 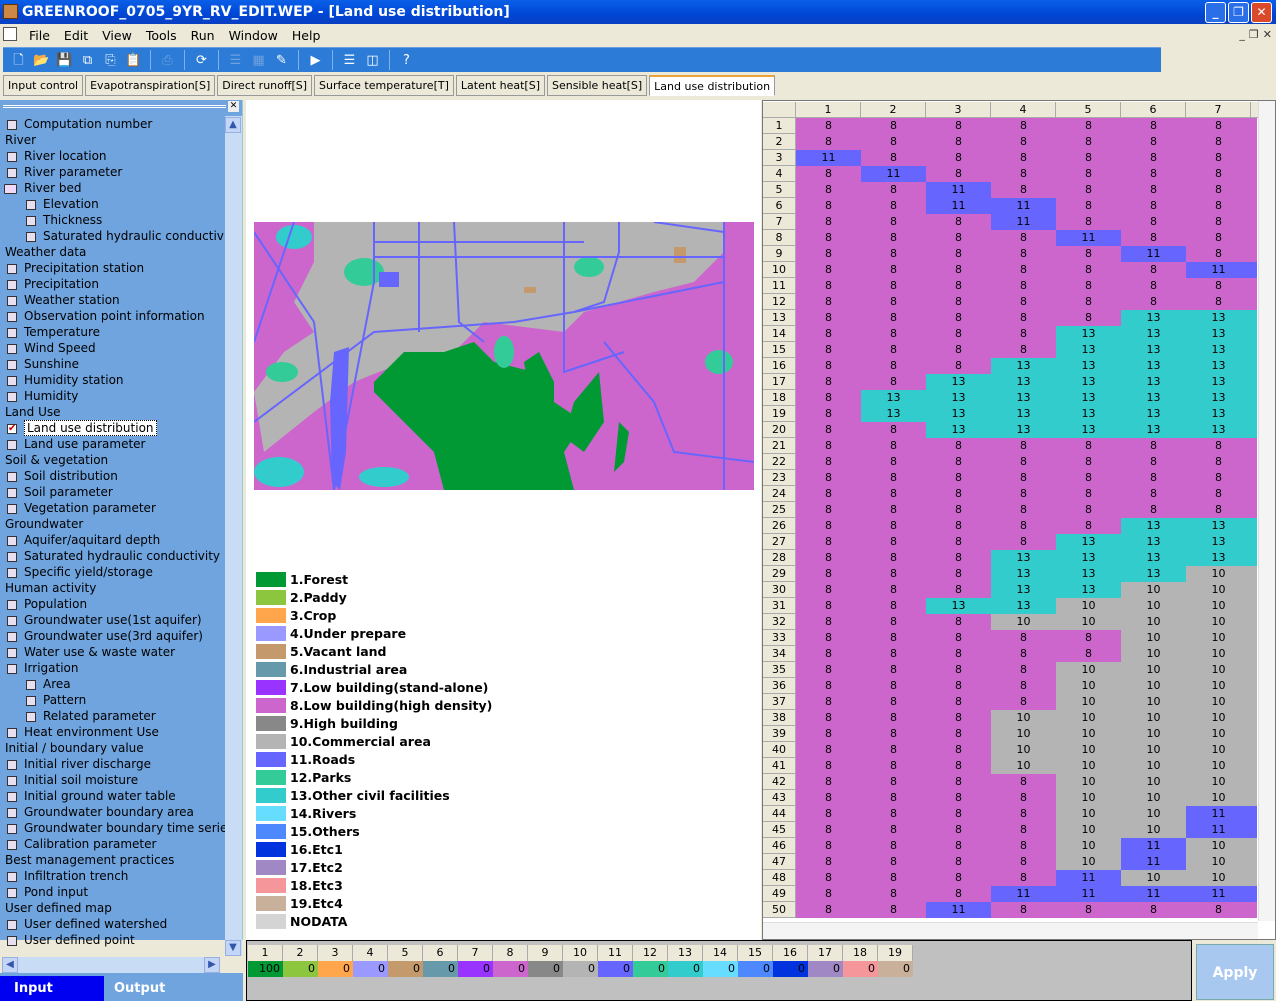 I want to click on row-header: 45, so click(x=779, y=830).